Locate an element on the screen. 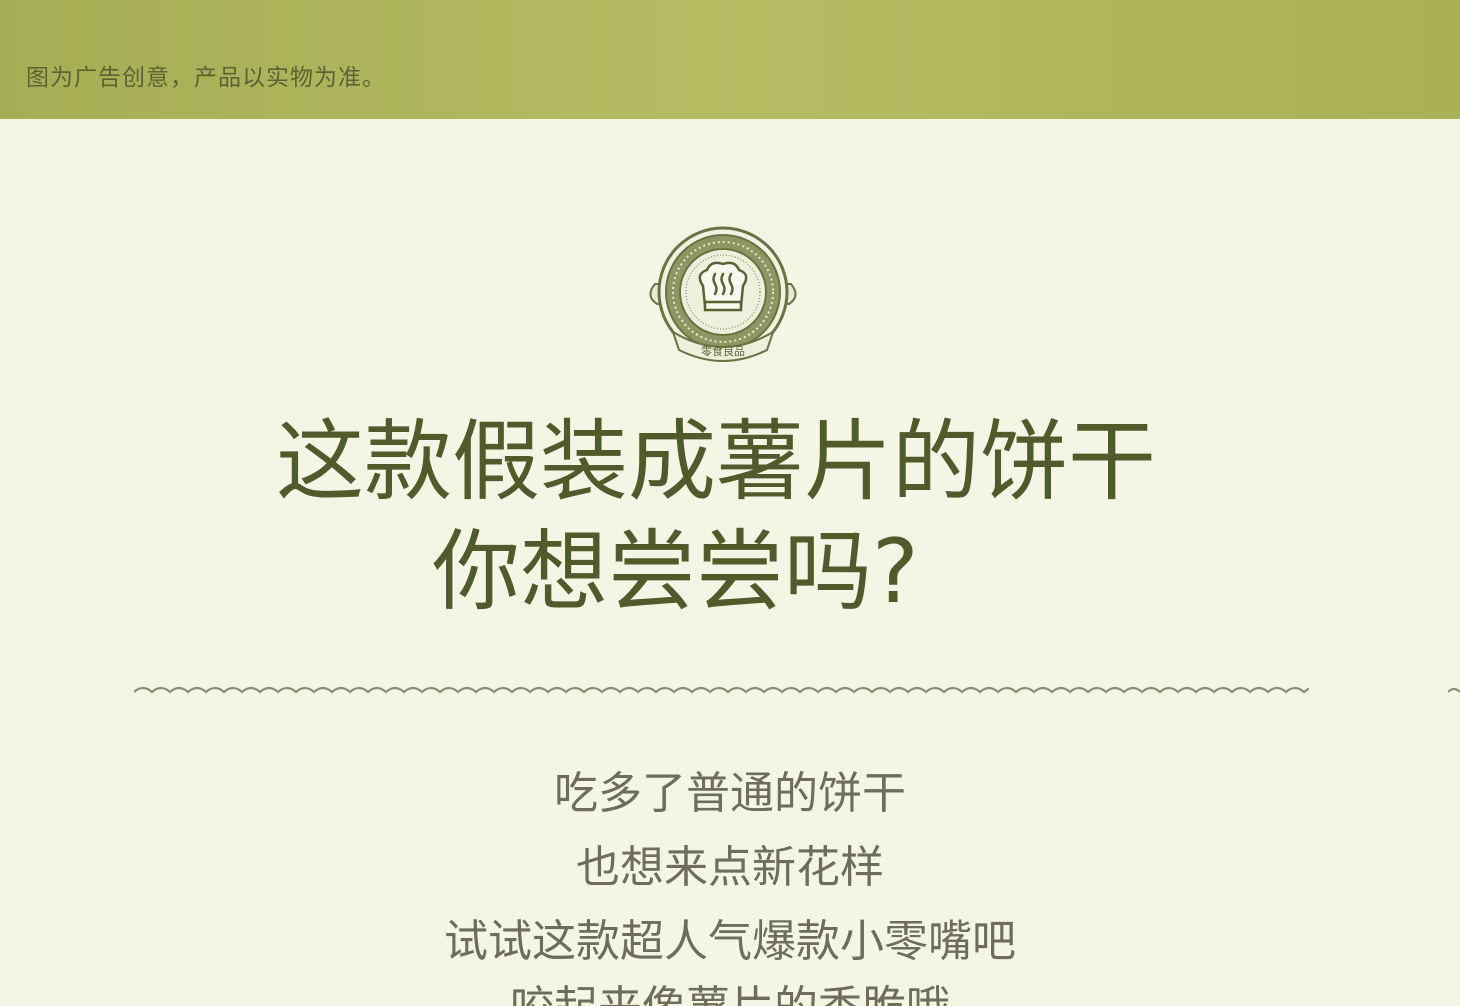 The width and height of the screenshot is (1460, 1006). body-line-1: 吃多了普通的饼干 is located at coordinates (730, 793).